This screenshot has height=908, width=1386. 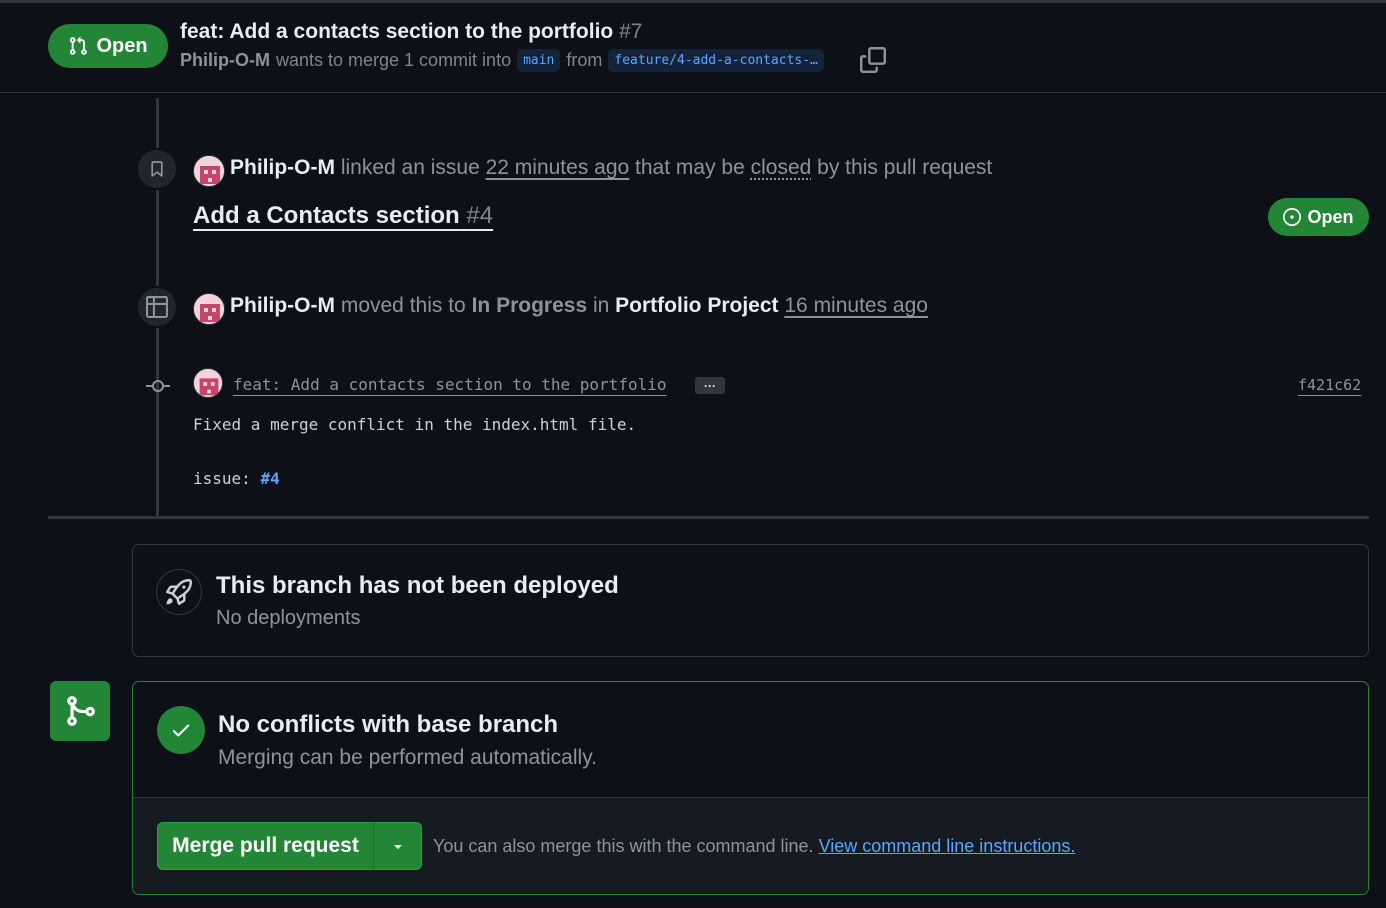 What do you see at coordinates (388, 724) in the screenshot?
I see `merge-status-title: No conflicts with base branch` at bounding box center [388, 724].